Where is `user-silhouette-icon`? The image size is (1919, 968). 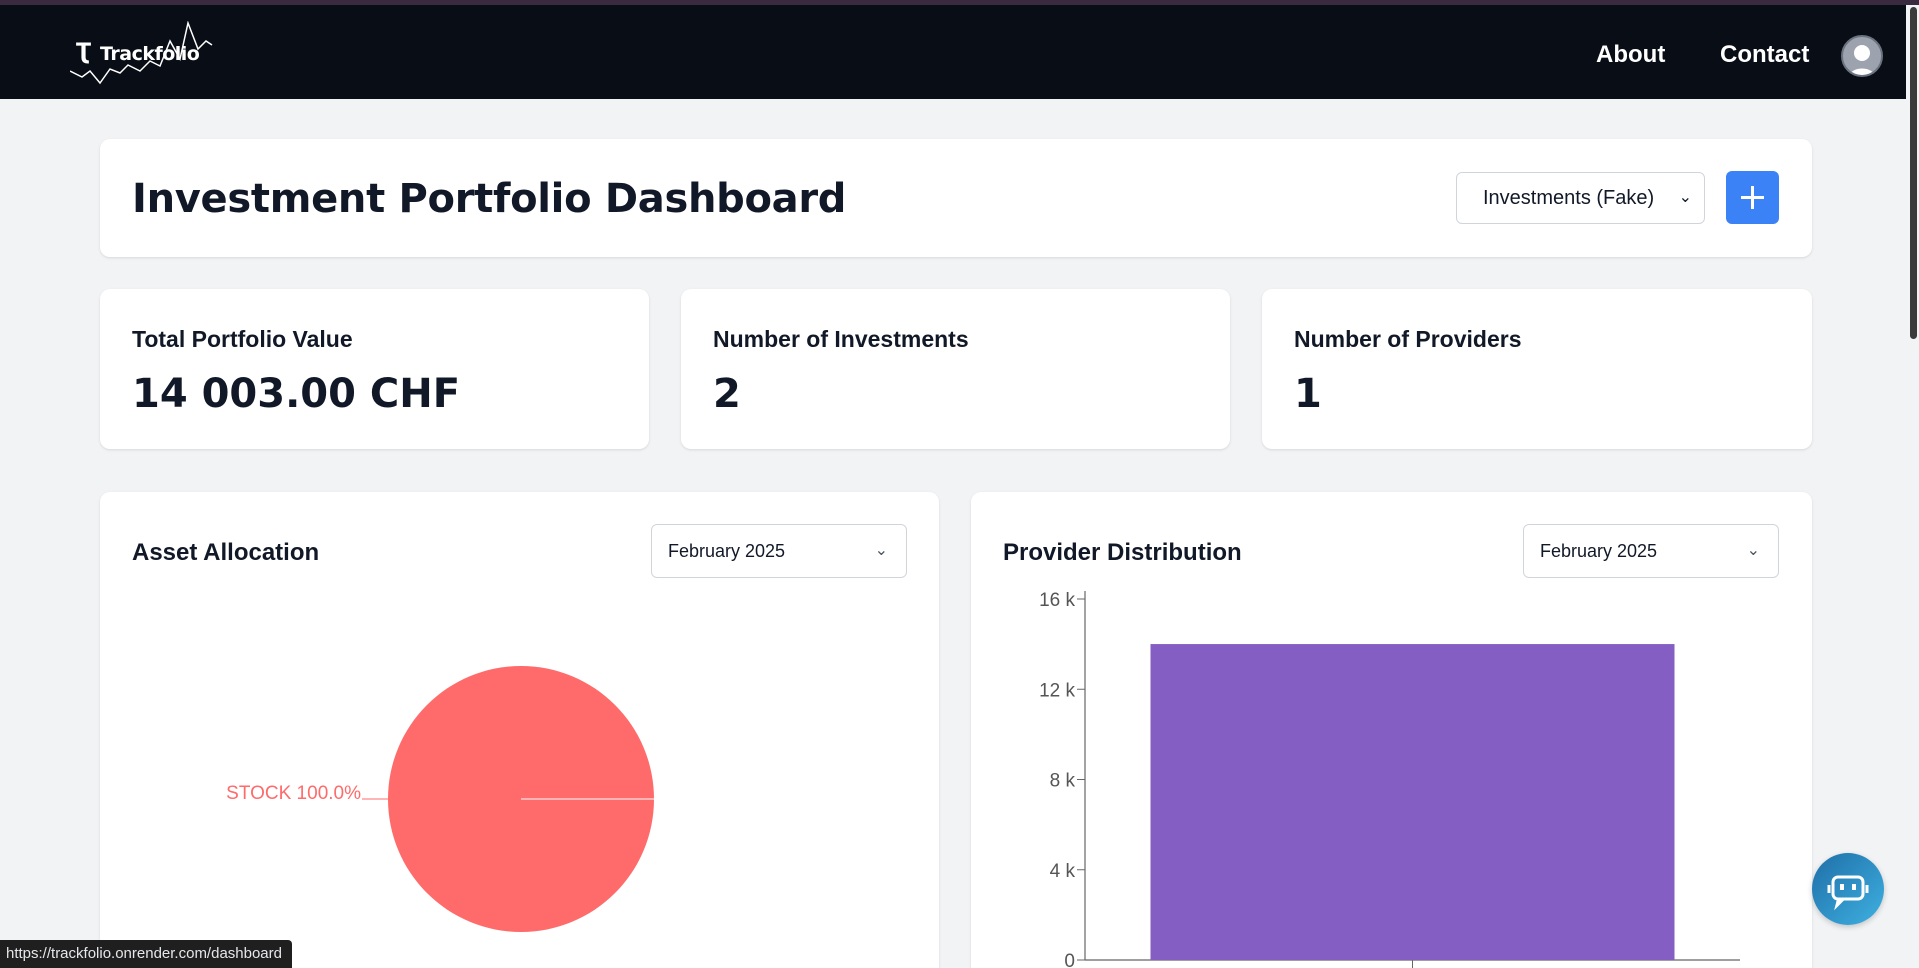
user-silhouette-icon is located at coordinates (1862, 60).